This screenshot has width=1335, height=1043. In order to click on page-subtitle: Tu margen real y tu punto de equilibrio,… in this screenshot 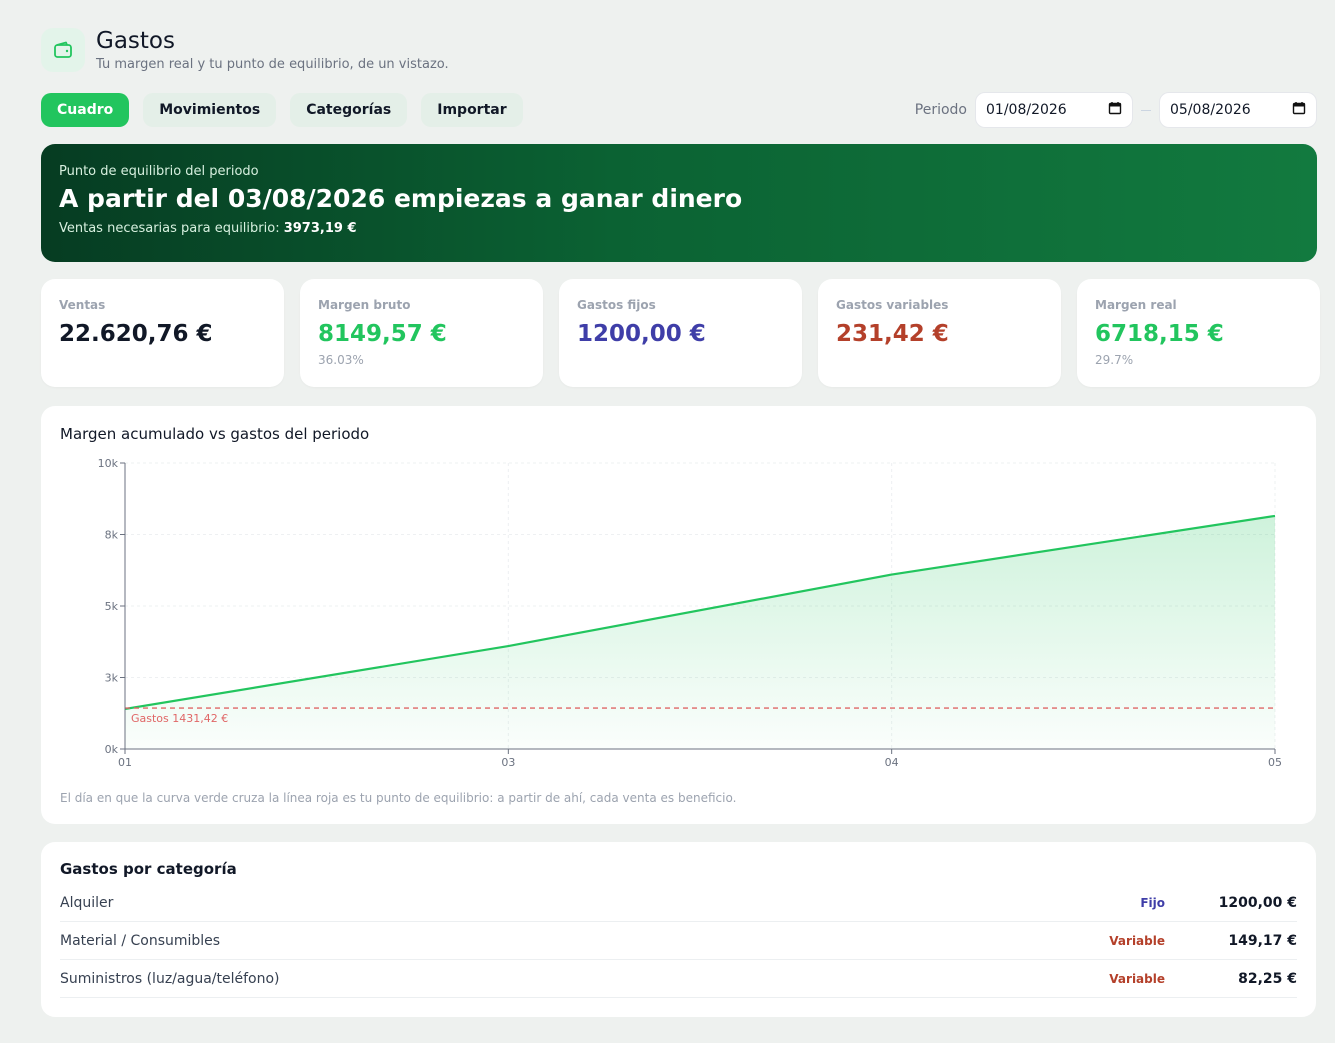, I will do `click(272, 64)`.